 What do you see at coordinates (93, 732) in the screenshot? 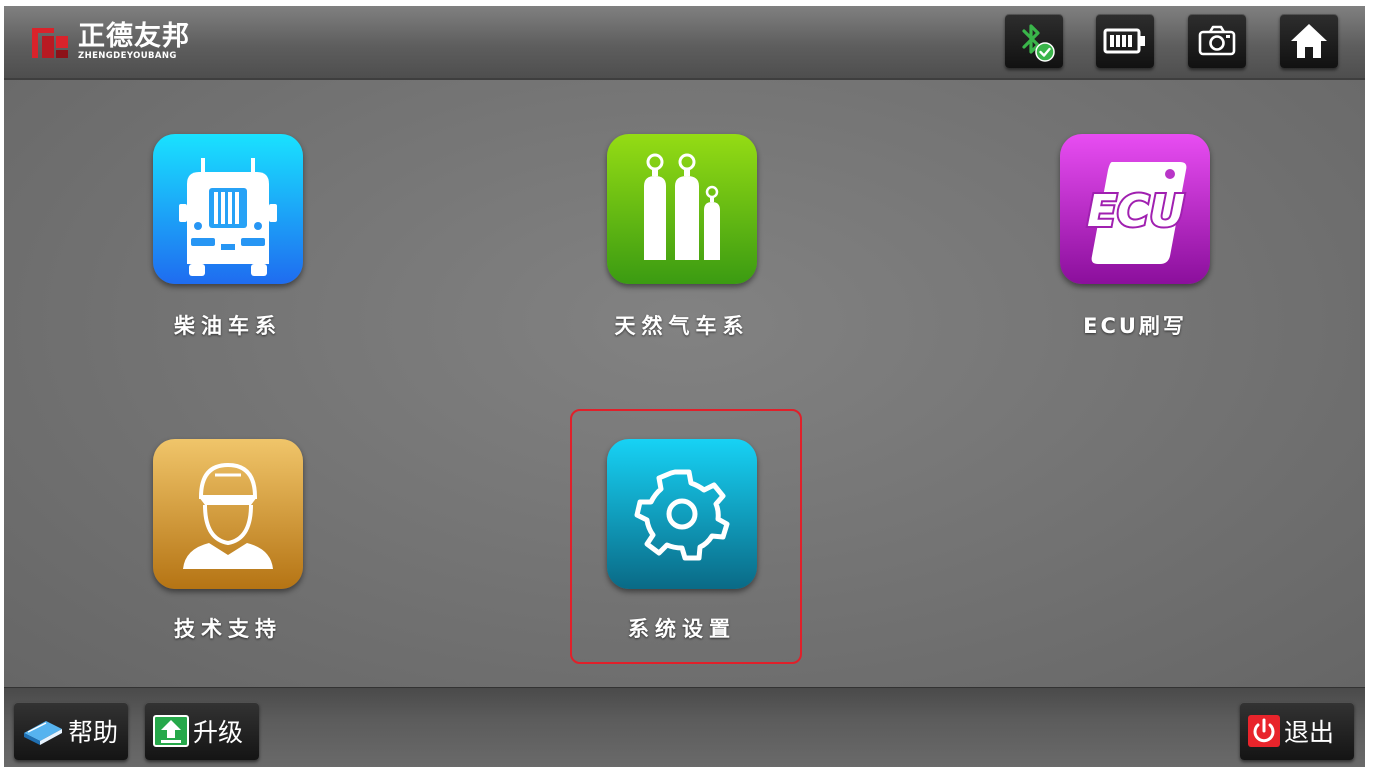
I see `help-label: 帮助` at bounding box center [93, 732].